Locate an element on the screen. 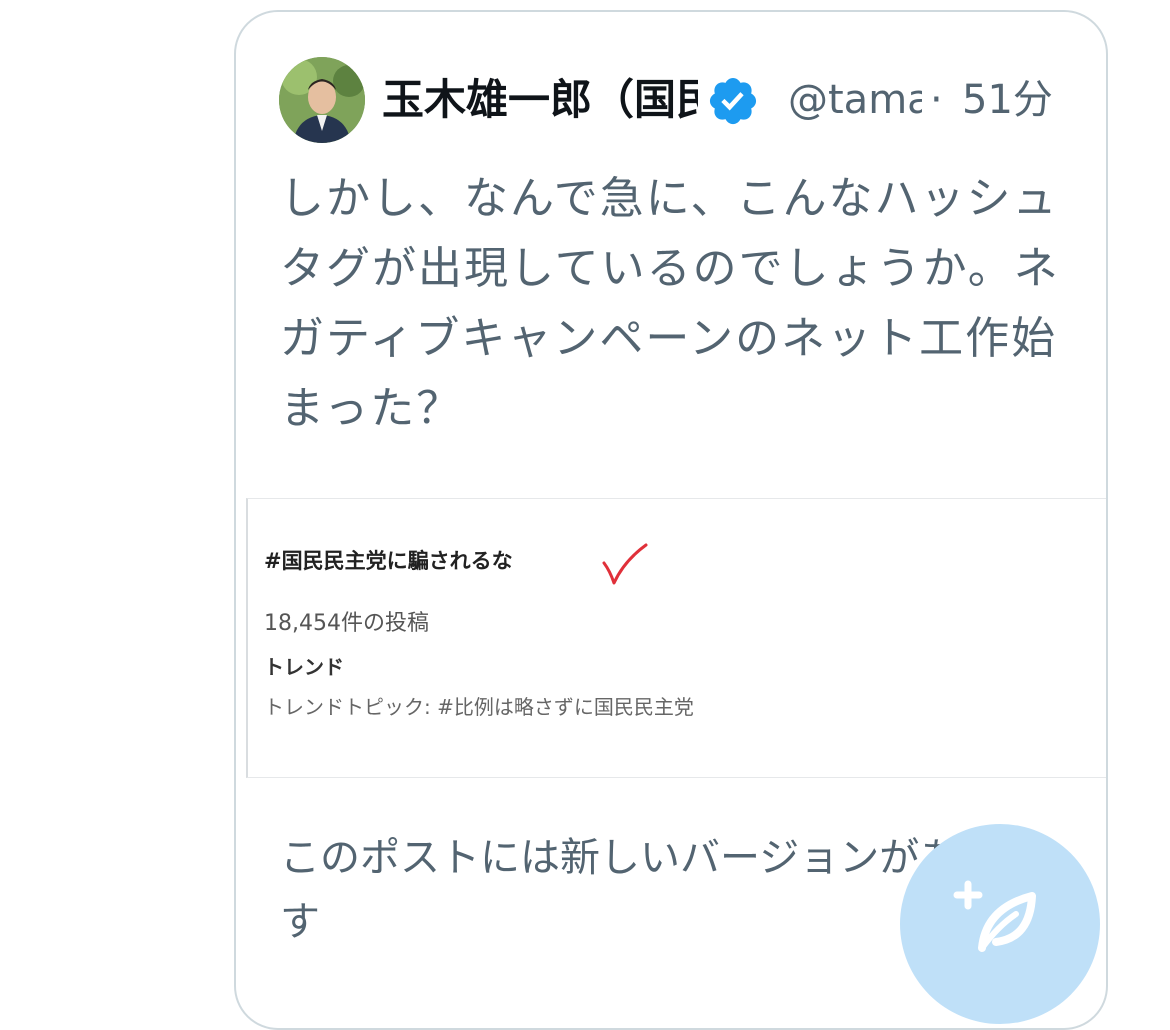 The image size is (1170, 1030). embed-hashtag: #国民民主党に騙されるな is located at coordinates (388, 561).